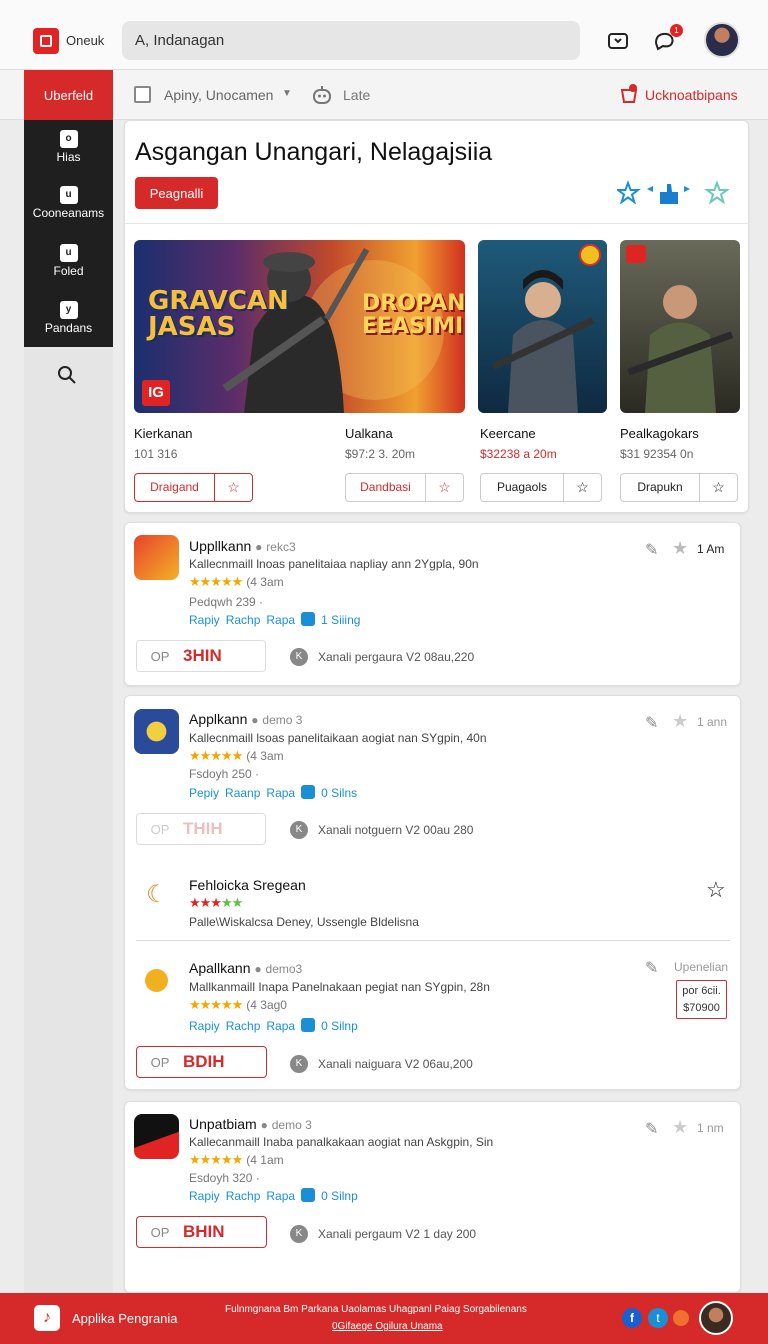 This screenshot has height=1344, width=768. I want to click on divider, so click(436, 223).